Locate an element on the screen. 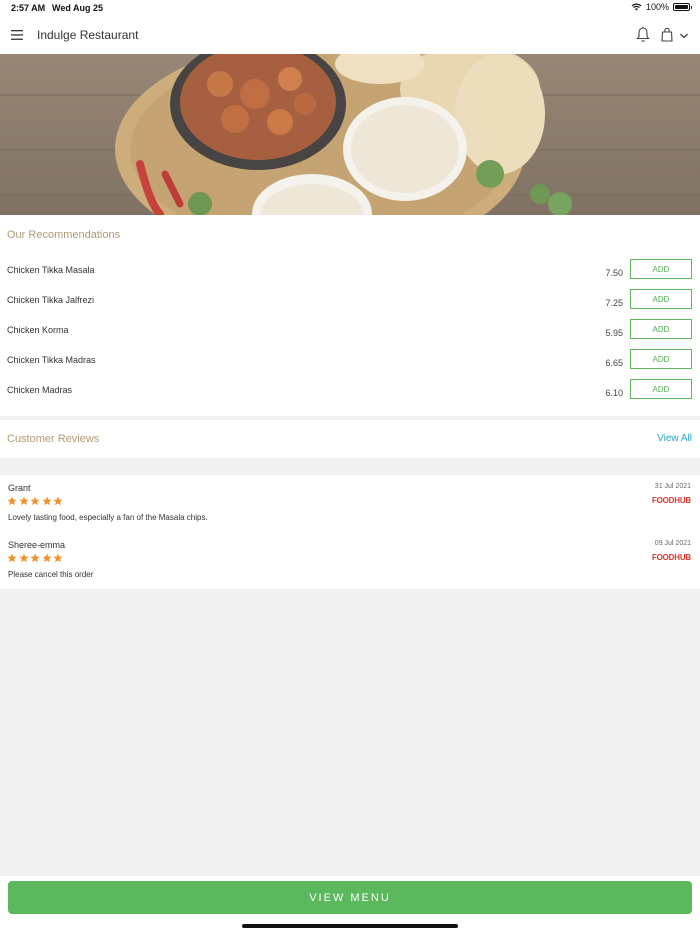 Image resolution: width=700 pixels, height=934 pixels. bell-icon is located at coordinates (643, 34).